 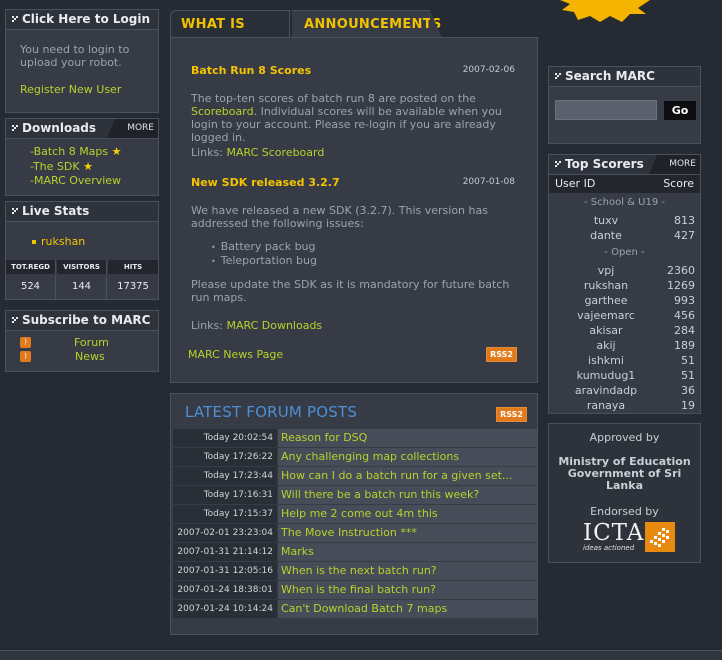 What do you see at coordinates (61, 166) in the screenshot?
I see `download-item: -The SDK ★` at bounding box center [61, 166].